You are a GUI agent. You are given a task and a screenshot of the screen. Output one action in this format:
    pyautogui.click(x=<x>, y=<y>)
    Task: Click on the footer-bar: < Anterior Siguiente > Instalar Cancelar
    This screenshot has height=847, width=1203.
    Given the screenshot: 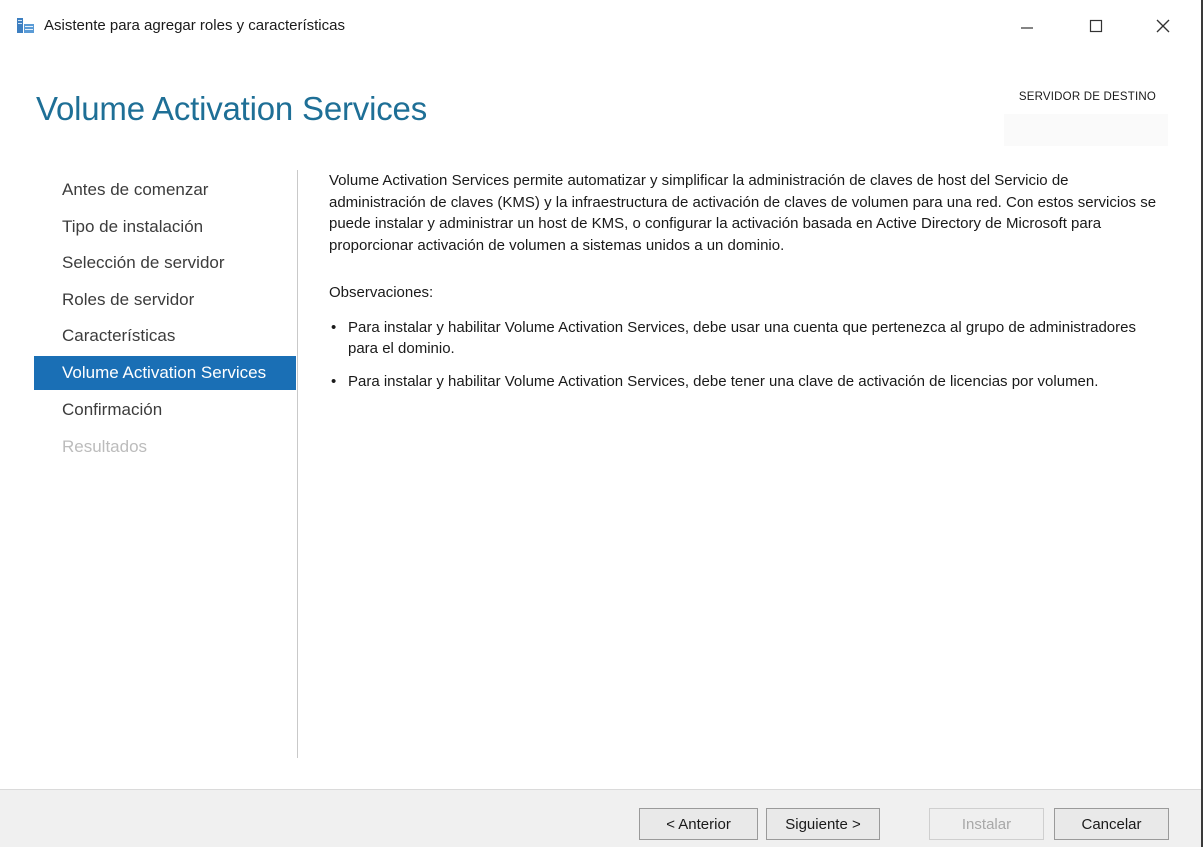 What is the action you would take?
    pyautogui.click(x=600, y=818)
    